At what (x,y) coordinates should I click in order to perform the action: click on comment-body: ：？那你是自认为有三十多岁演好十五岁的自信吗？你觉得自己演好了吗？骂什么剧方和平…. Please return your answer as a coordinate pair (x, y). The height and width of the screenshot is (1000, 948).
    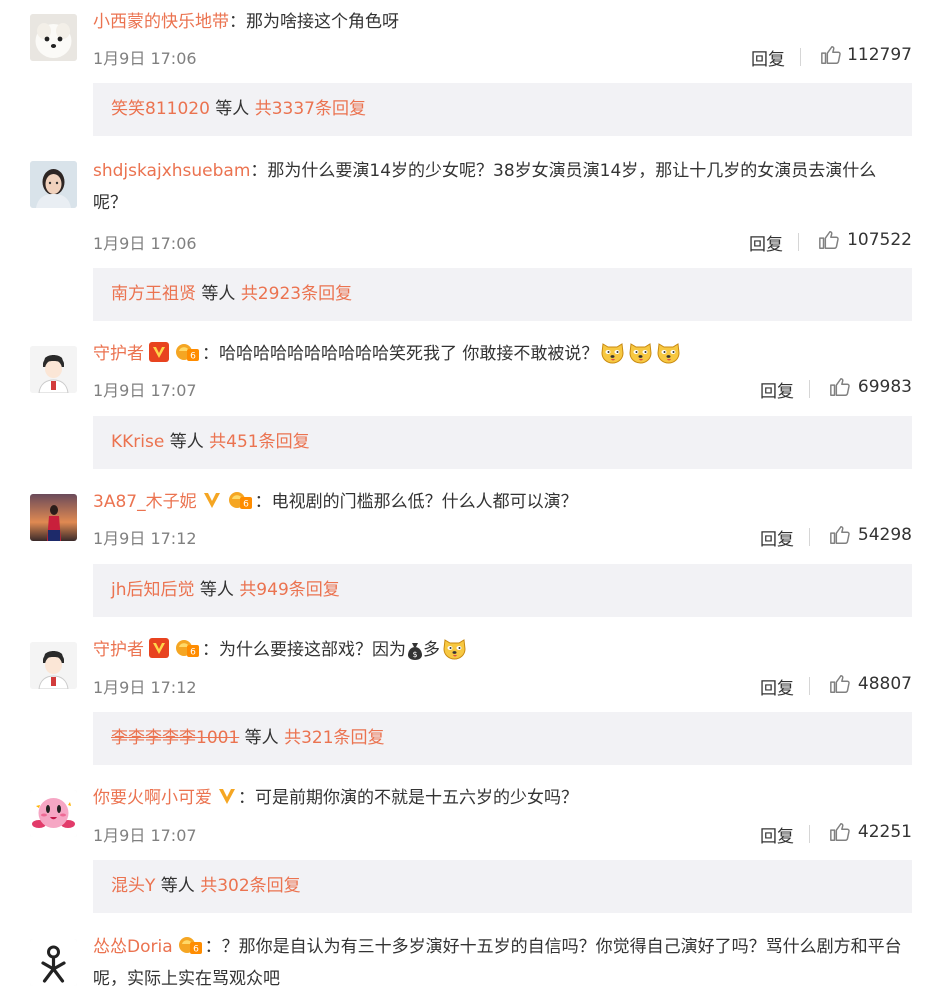
    Looking at the image, I should click on (497, 963).